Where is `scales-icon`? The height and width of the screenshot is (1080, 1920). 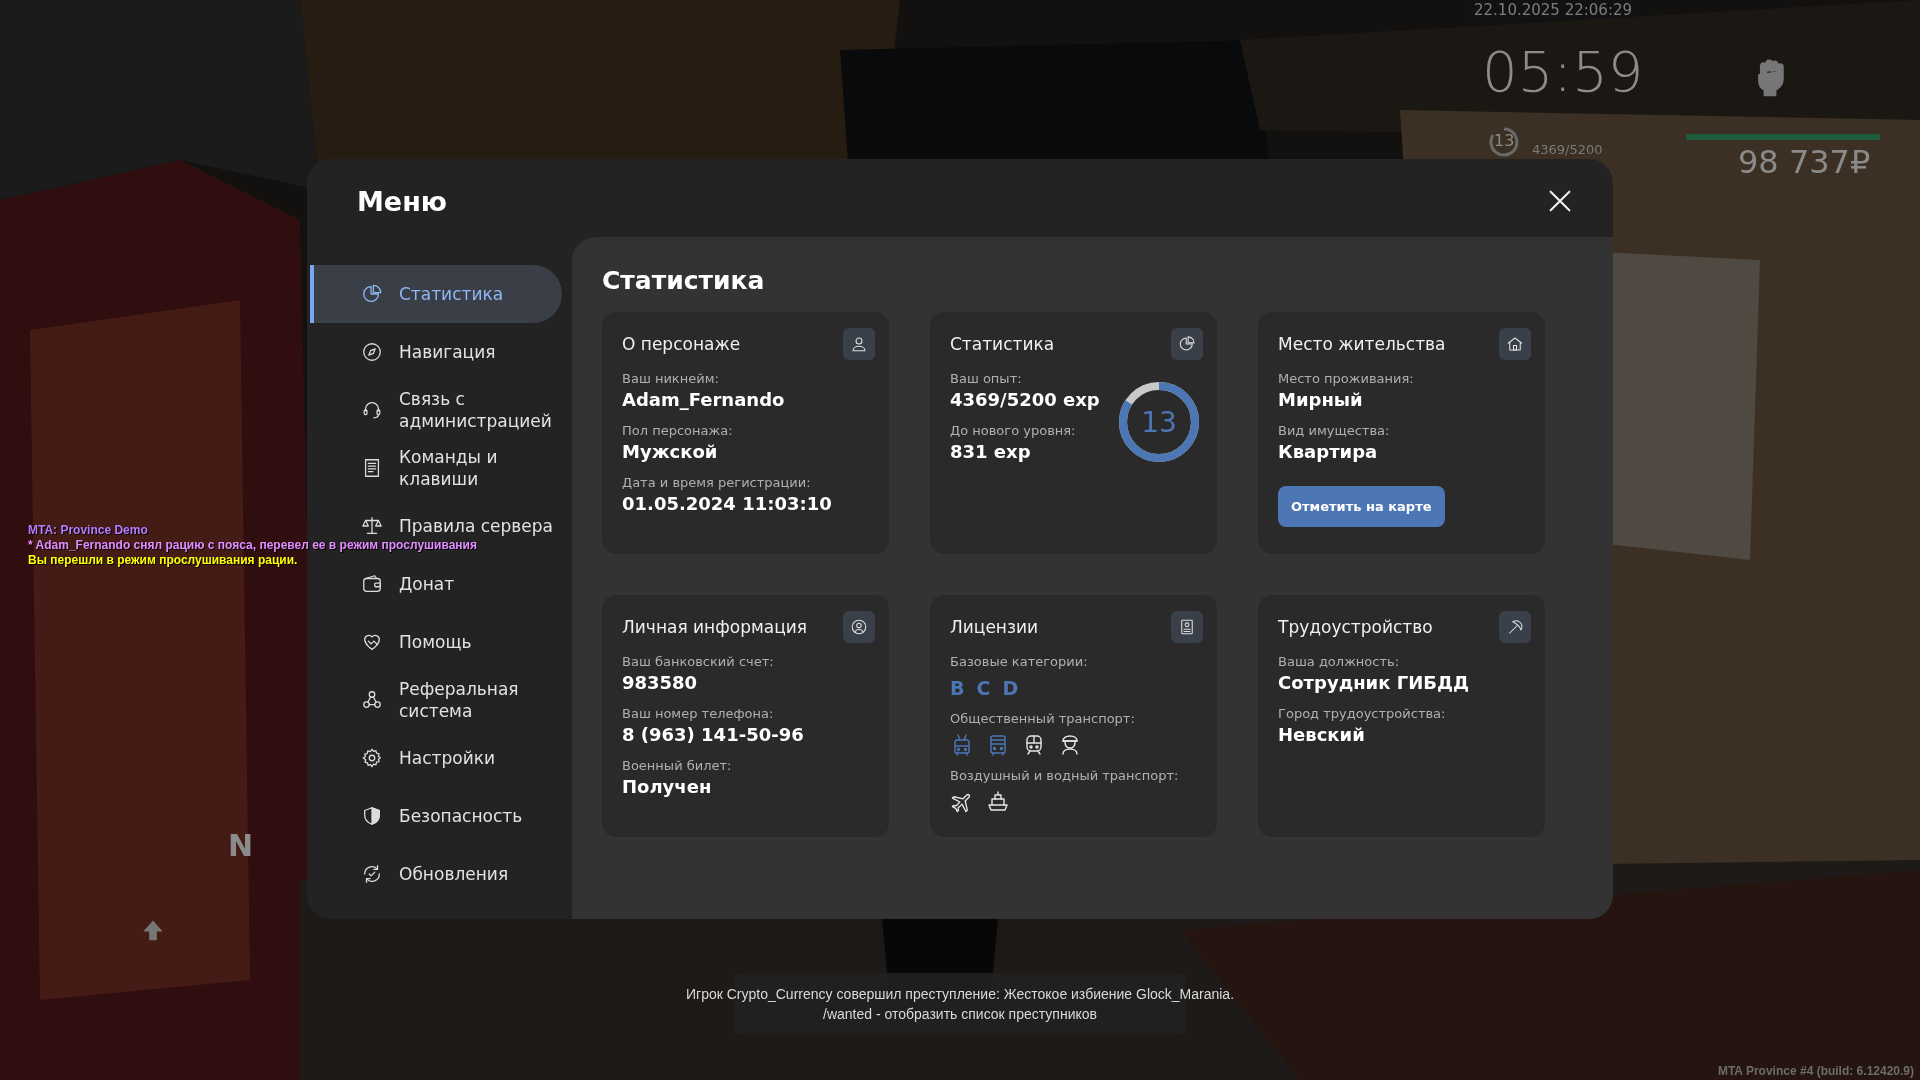
scales-icon is located at coordinates (372, 526).